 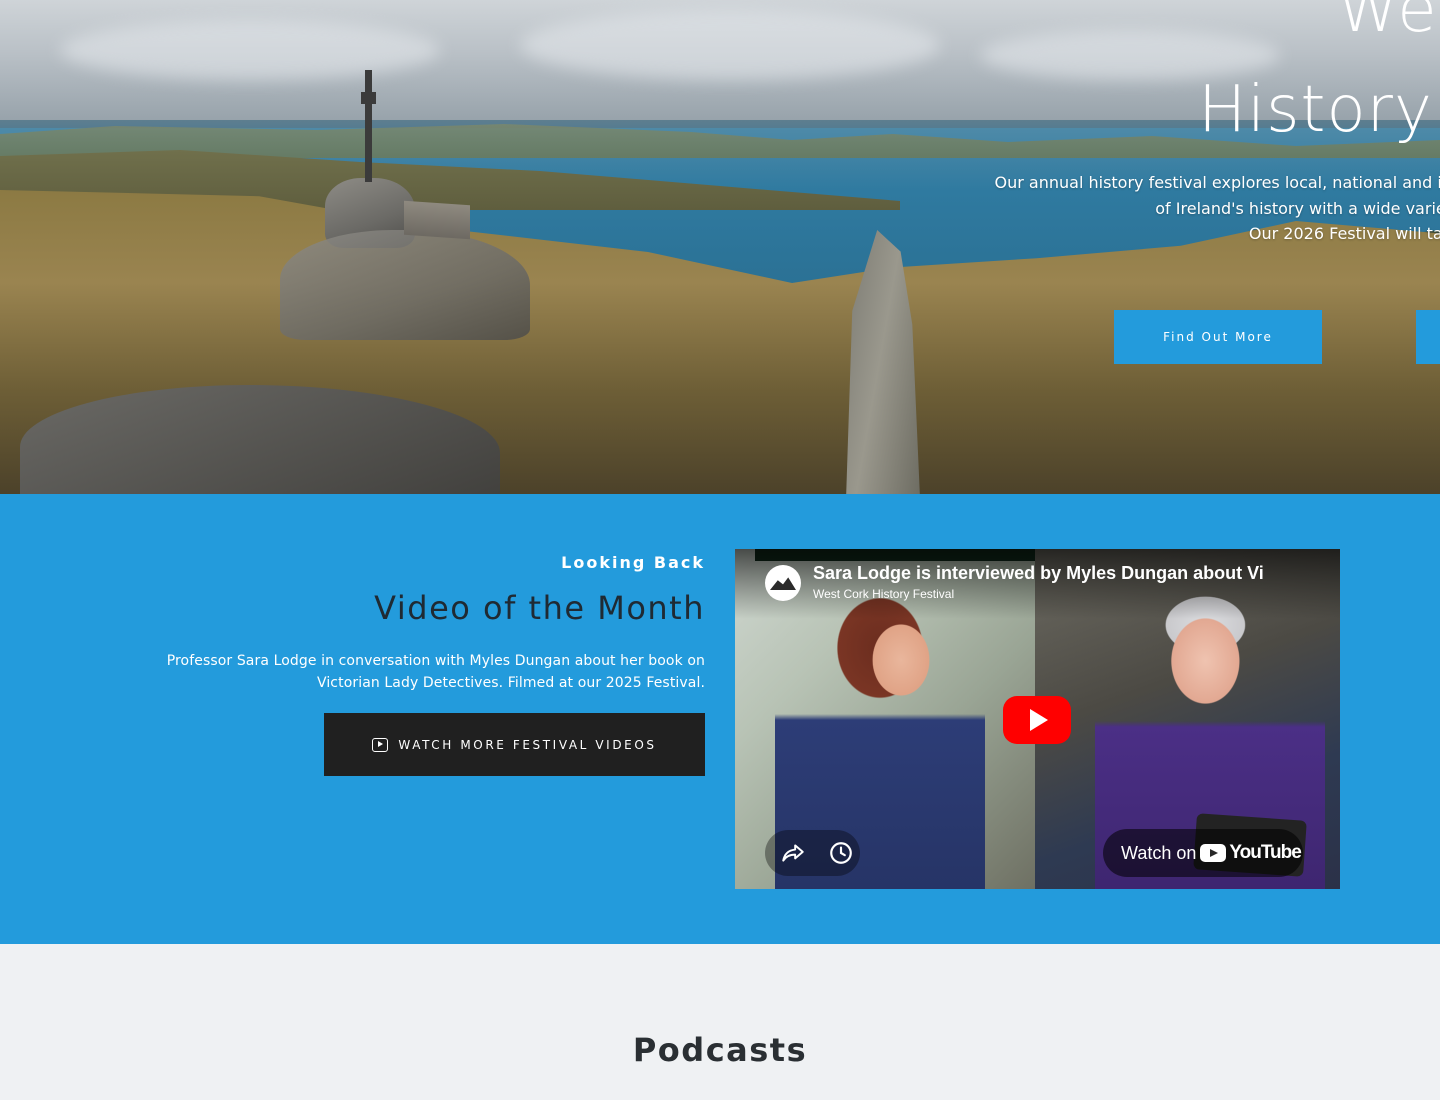 What do you see at coordinates (437, 220) in the screenshot?
I see `hero-memorial-plaque` at bounding box center [437, 220].